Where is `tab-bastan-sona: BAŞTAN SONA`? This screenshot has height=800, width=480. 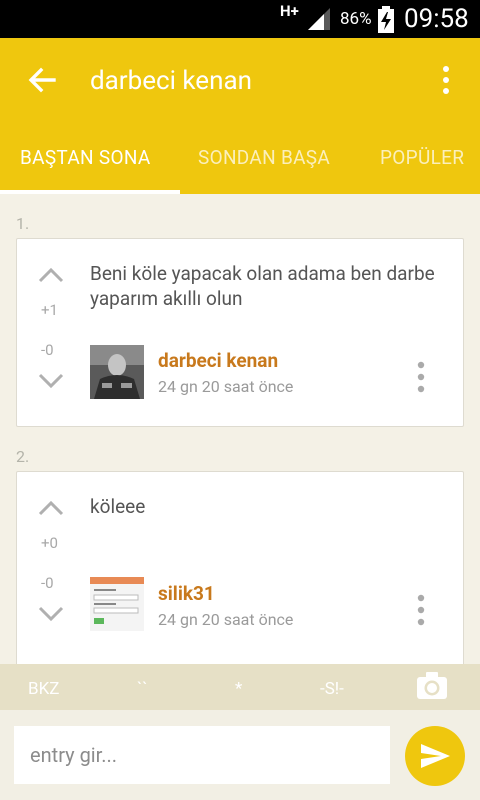
tab-bastan-sona: BAŞTAN SONA is located at coordinates (85, 157).